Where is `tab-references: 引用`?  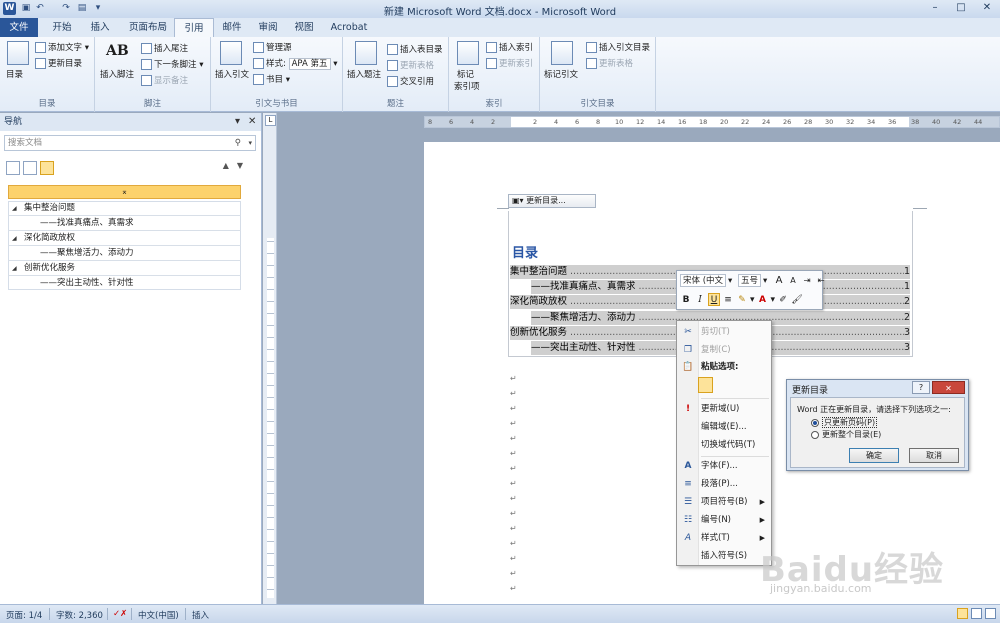 tab-references: 引用 is located at coordinates (194, 27).